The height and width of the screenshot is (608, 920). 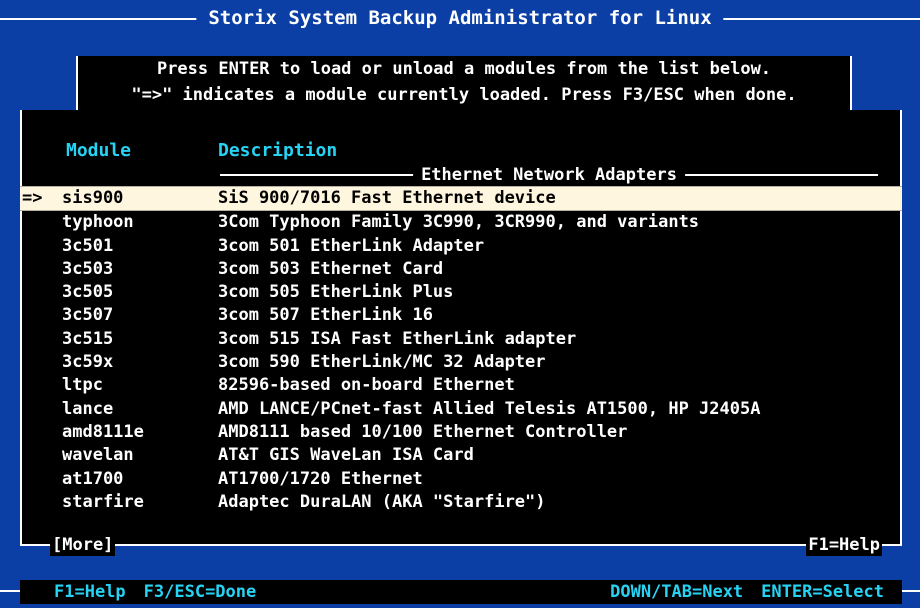 What do you see at coordinates (93, 478) in the screenshot?
I see `module-name: at1700` at bounding box center [93, 478].